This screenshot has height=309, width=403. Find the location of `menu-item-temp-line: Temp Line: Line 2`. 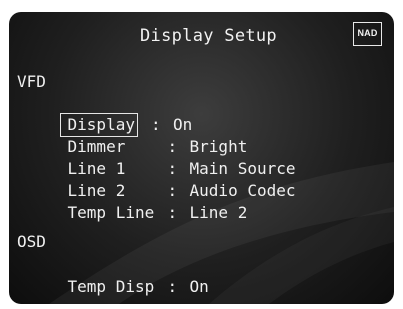

menu-item-temp-line: Temp Line: Line 2 is located at coordinates (135, 201).